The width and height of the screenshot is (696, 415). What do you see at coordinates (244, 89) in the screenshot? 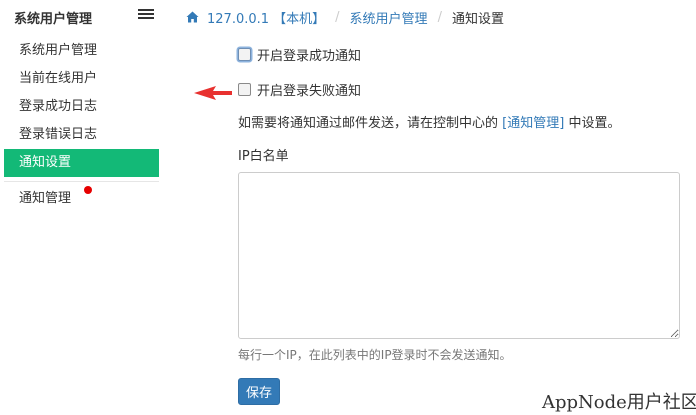
I see `login-fail-checkbox` at bounding box center [244, 89].